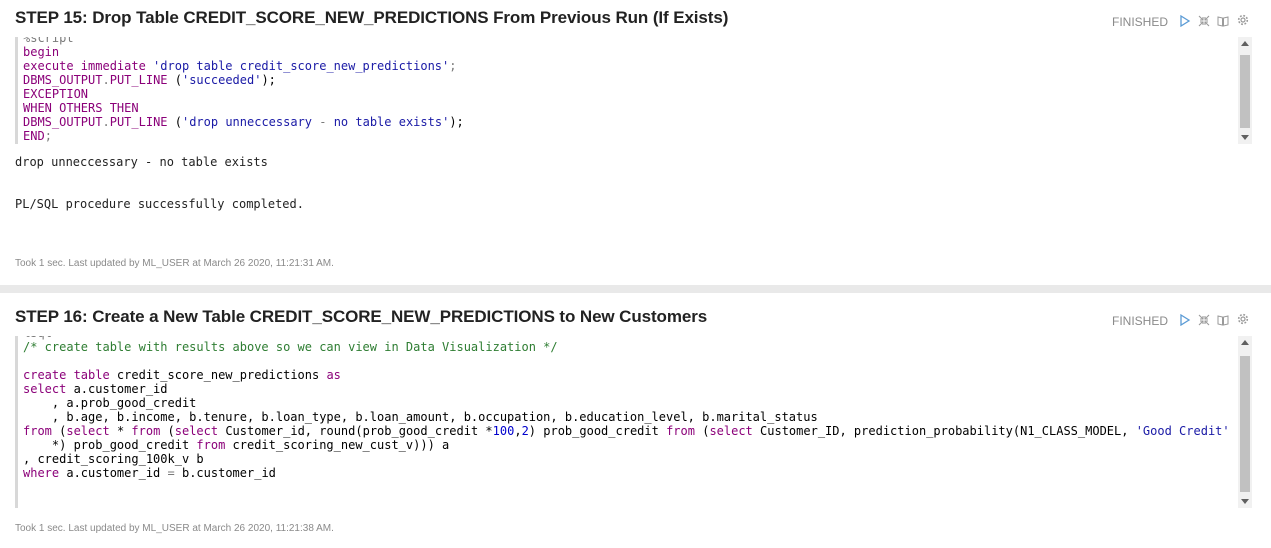  I want to click on code-token: 'drop unneccessary, so click(250, 122).